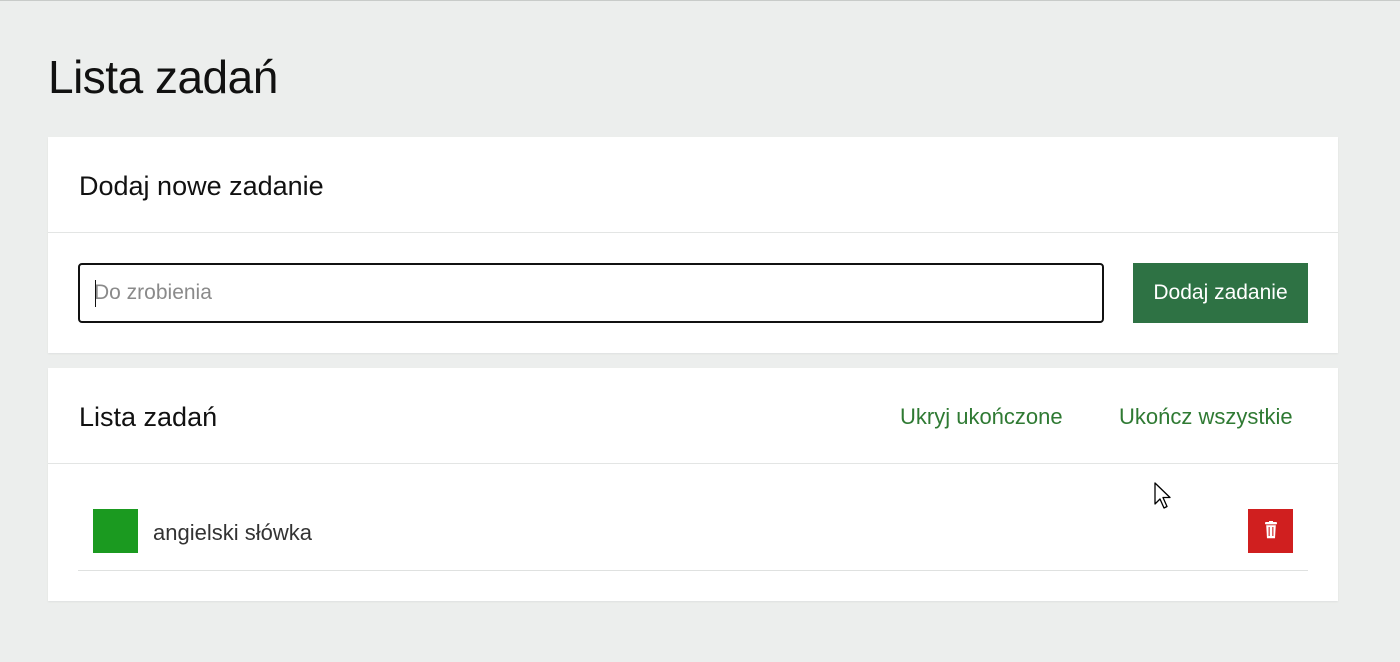 The width and height of the screenshot is (1400, 662). I want to click on page-title: Lista zadań, so click(163, 77).